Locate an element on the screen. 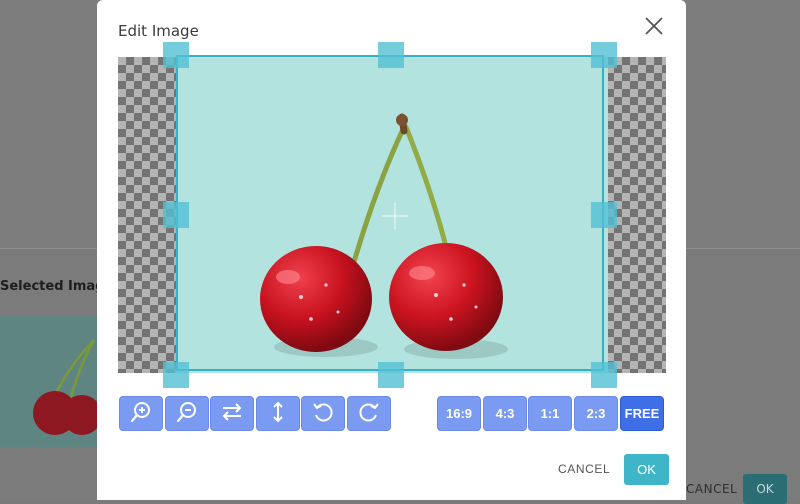 This screenshot has width=800, height=504. flip-vertical-icon is located at coordinates (278, 414).